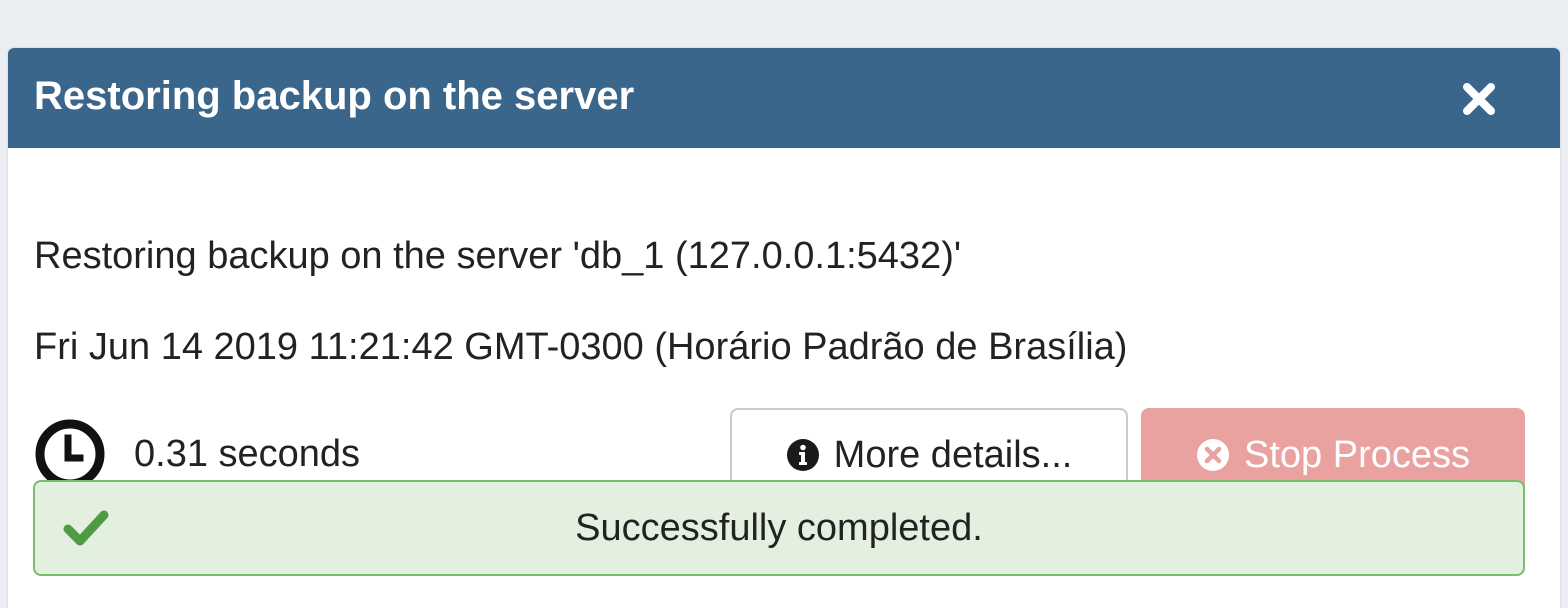  Describe the element at coordinates (334, 96) in the screenshot. I see `dialog-title: Restoring backup on the server` at that location.